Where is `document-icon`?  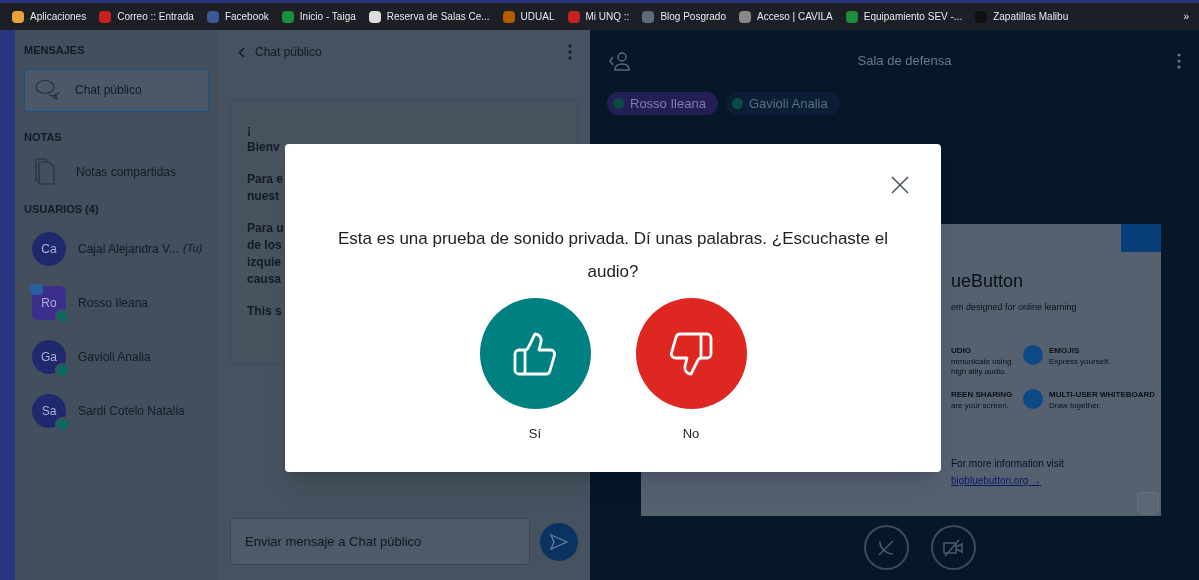
document-icon is located at coordinates (45, 172).